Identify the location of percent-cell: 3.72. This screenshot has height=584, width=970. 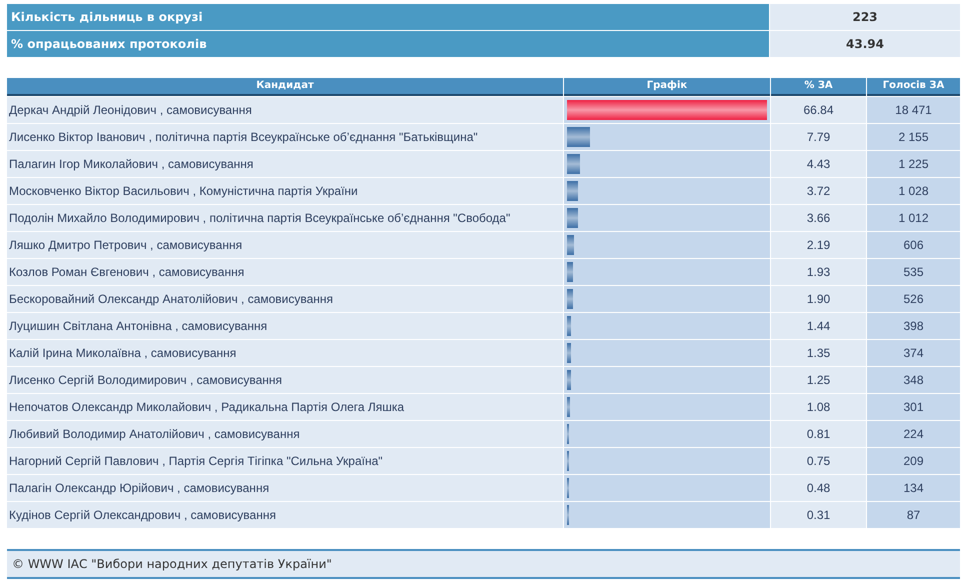
(818, 191).